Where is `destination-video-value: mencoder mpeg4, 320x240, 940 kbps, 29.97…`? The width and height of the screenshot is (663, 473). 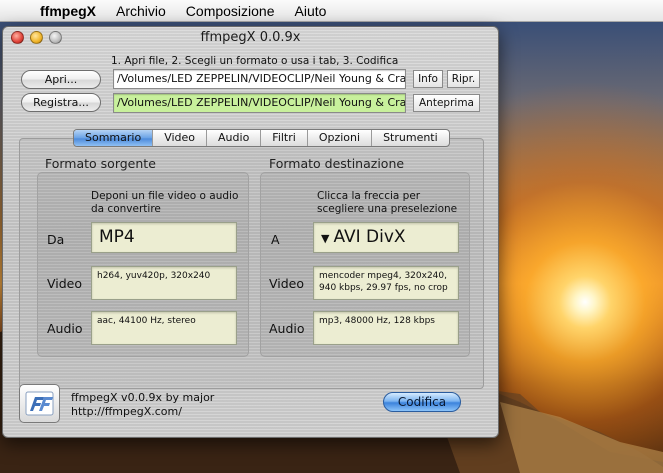 destination-video-value: mencoder mpeg4, 320x240, 940 kbps, 29.97… is located at coordinates (386, 283).